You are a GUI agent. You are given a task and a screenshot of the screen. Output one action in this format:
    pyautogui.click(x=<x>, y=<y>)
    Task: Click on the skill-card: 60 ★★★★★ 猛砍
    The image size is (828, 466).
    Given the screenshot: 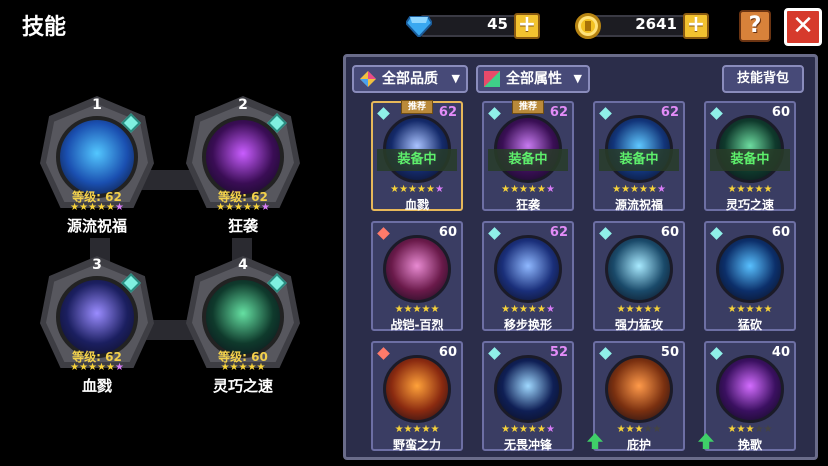 What is the action you would take?
    pyautogui.click(x=750, y=276)
    